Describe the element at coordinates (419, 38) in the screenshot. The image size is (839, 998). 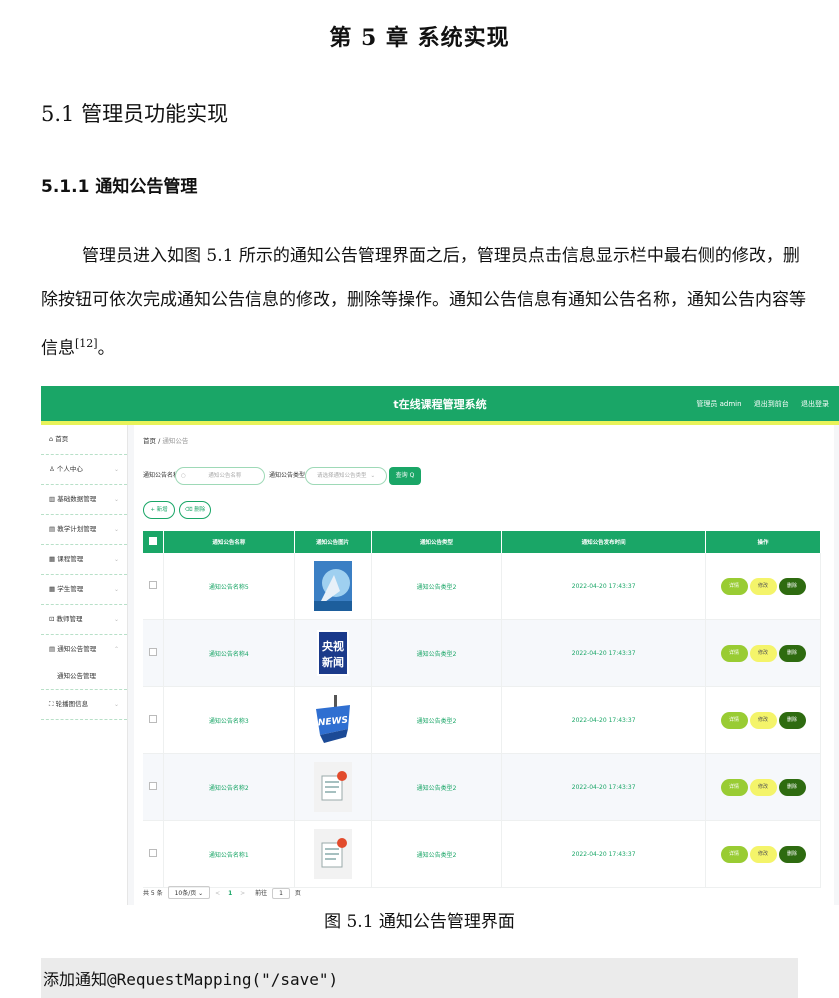
I see `chapter-title: 第 5 章 系统实现` at that location.